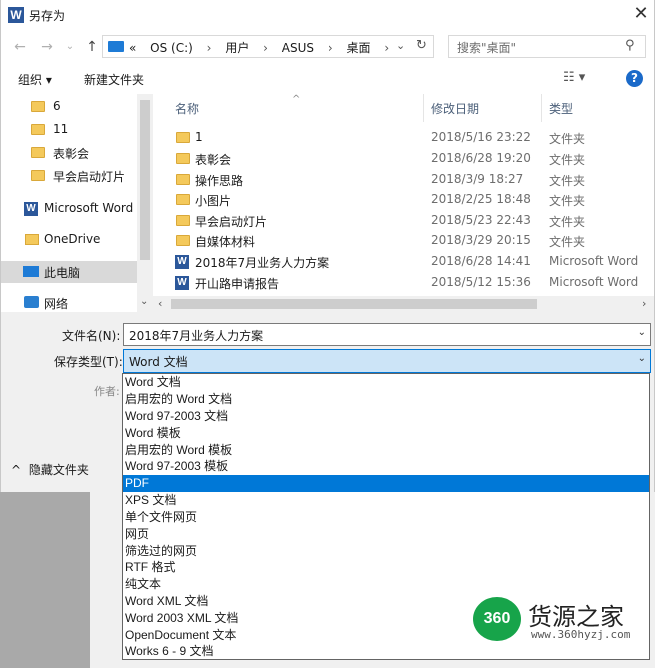 This screenshot has width=655, height=668. Describe the element at coordinates (16, 15) in the screenshot. I see `word-app-icon: W` at that location.